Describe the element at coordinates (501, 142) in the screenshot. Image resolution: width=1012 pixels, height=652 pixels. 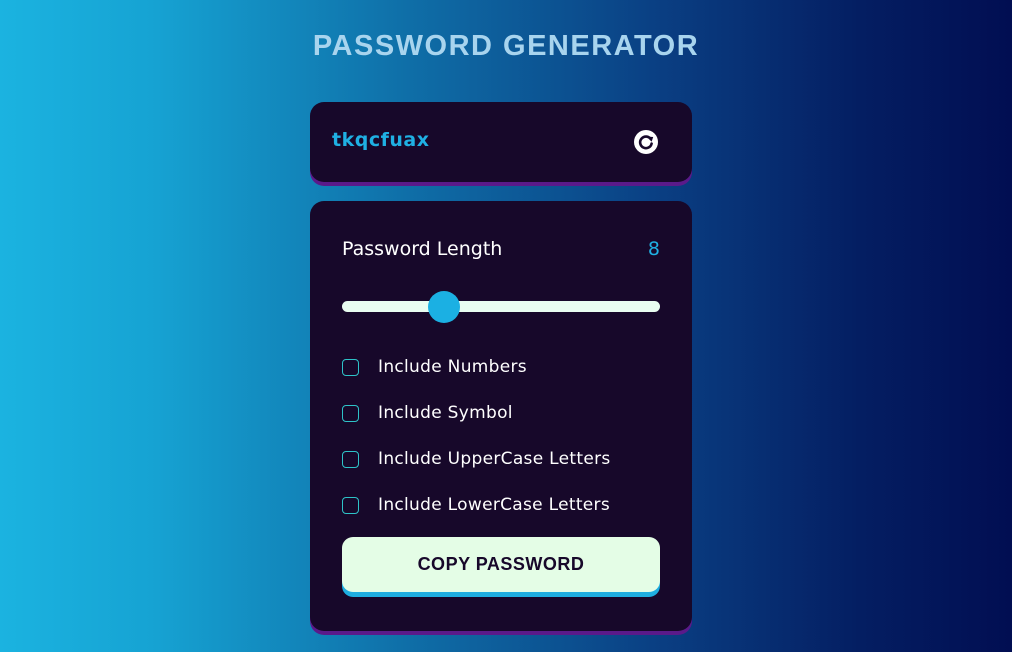
I see `password-output-card: tkqcfuax` at that location.